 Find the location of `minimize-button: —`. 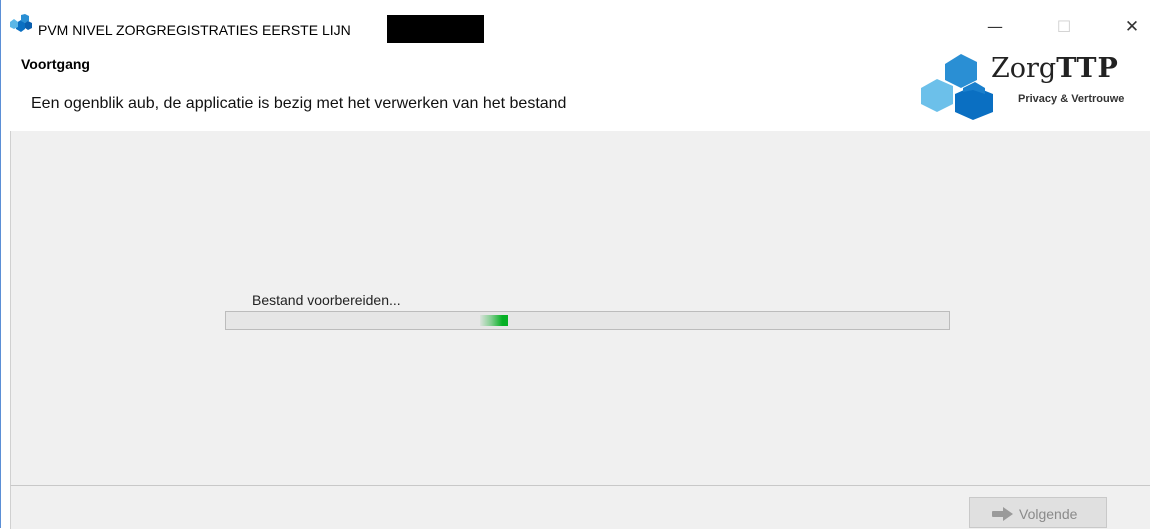

minimize-button: — is located at coordinates (995, 27).